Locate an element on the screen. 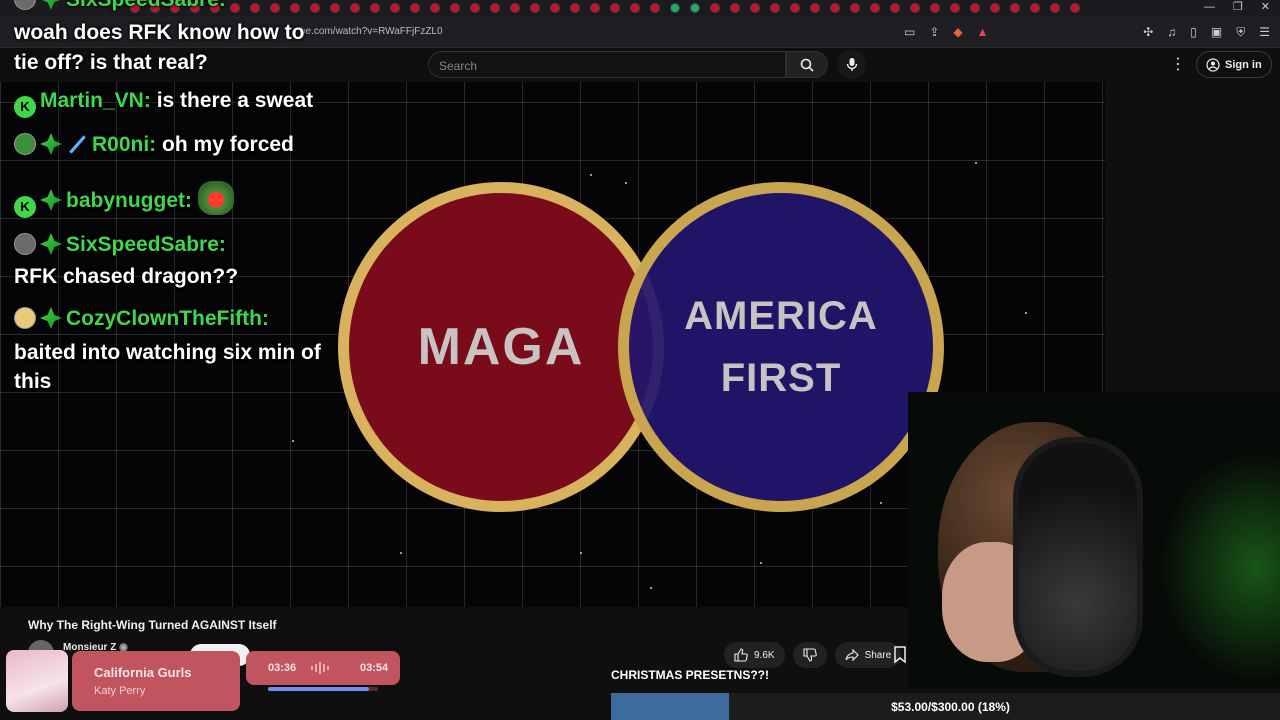 This screenshot has width=1280, height=720. america-first-label: AMERICA FIRST is located at coordinates (781, 347).